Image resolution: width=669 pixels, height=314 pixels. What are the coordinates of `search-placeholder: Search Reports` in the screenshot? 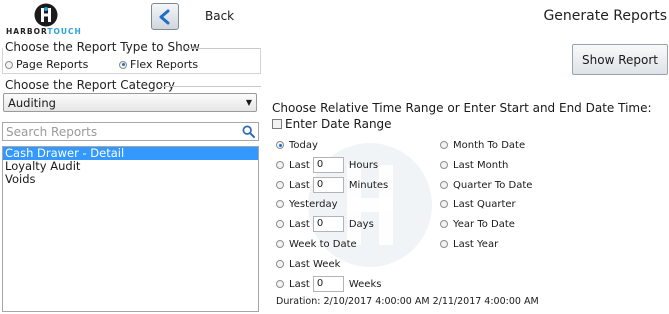 It's located at (52, 132).